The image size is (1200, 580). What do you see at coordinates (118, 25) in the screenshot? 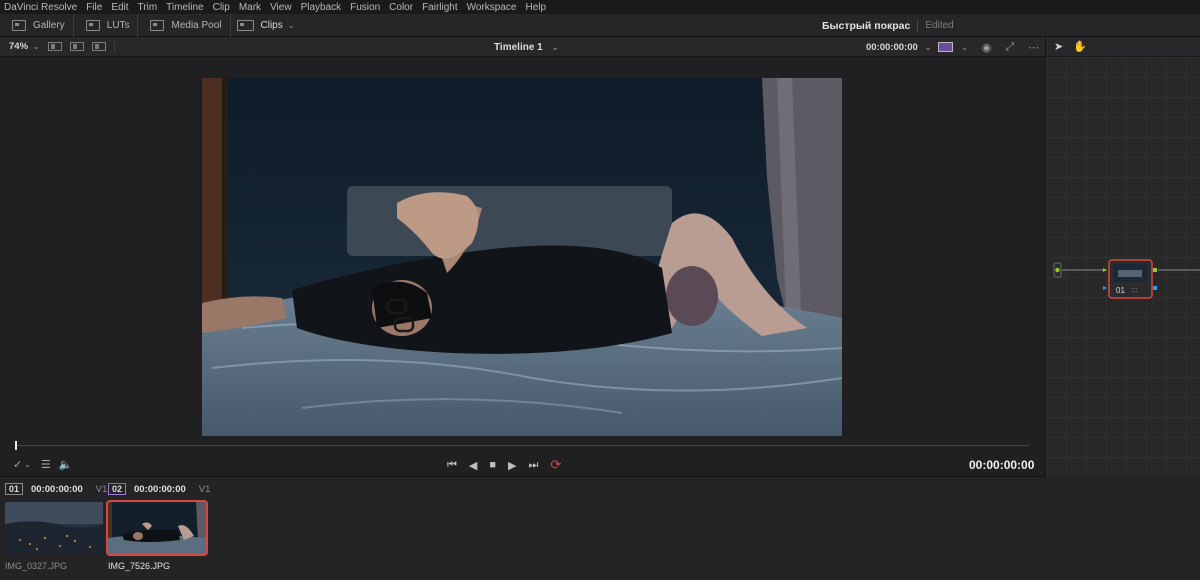
I see `luts-label: LUTs` at bounding box center [118, 25].